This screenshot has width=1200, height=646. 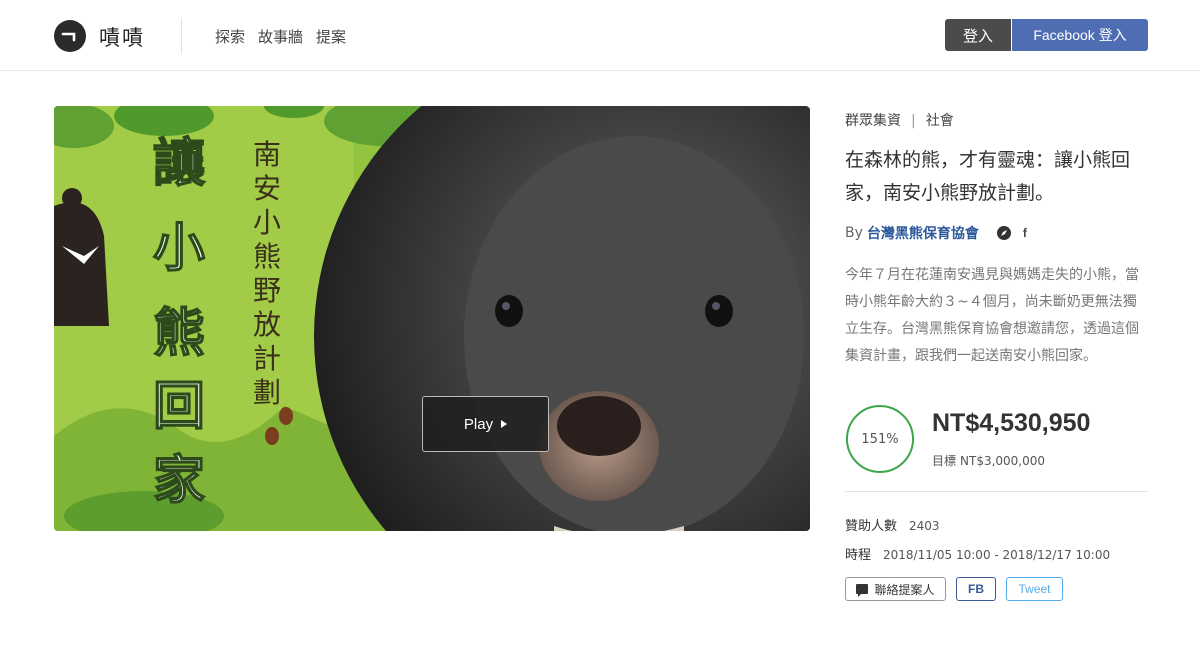 What do you see at coordinates (862, 590) in the screenshot?
I see `chat-icon` at bounding box center [862, 590].